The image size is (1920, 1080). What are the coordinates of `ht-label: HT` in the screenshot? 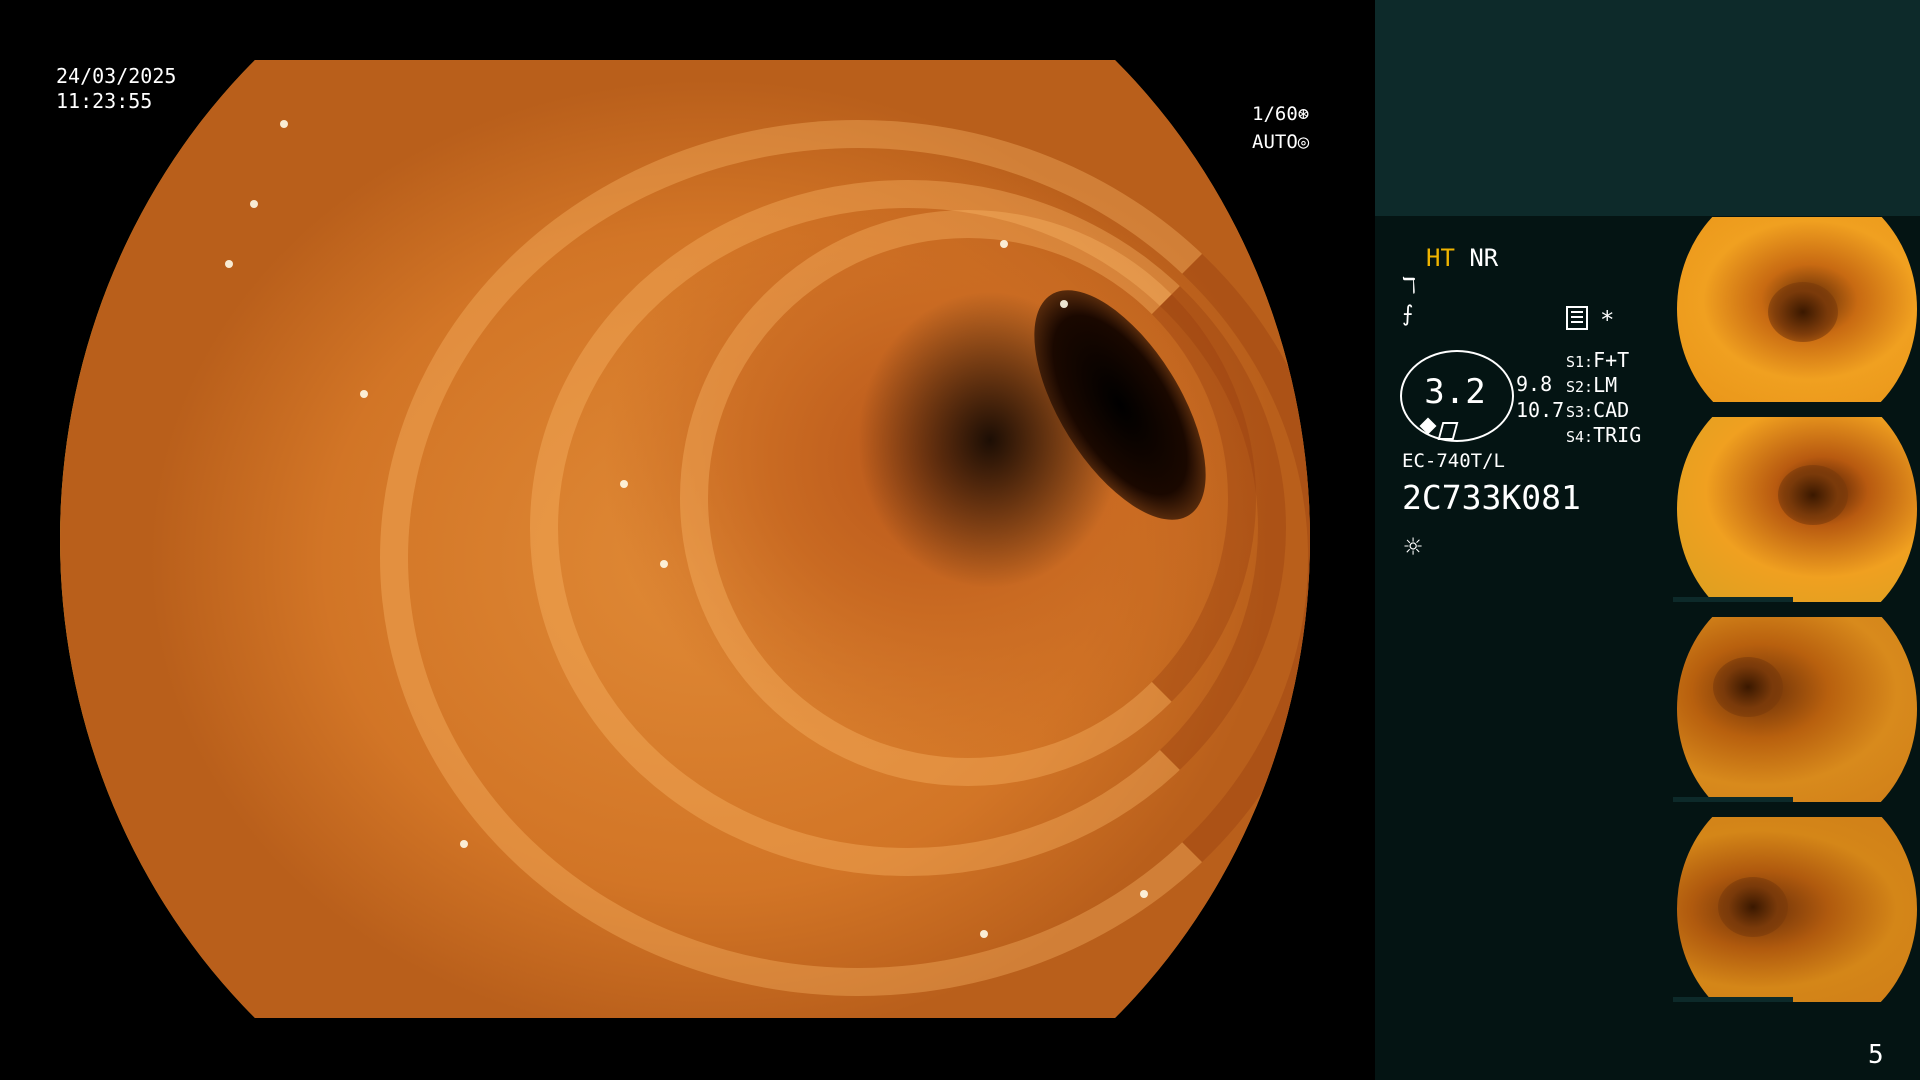 It's located at (1440, 258).